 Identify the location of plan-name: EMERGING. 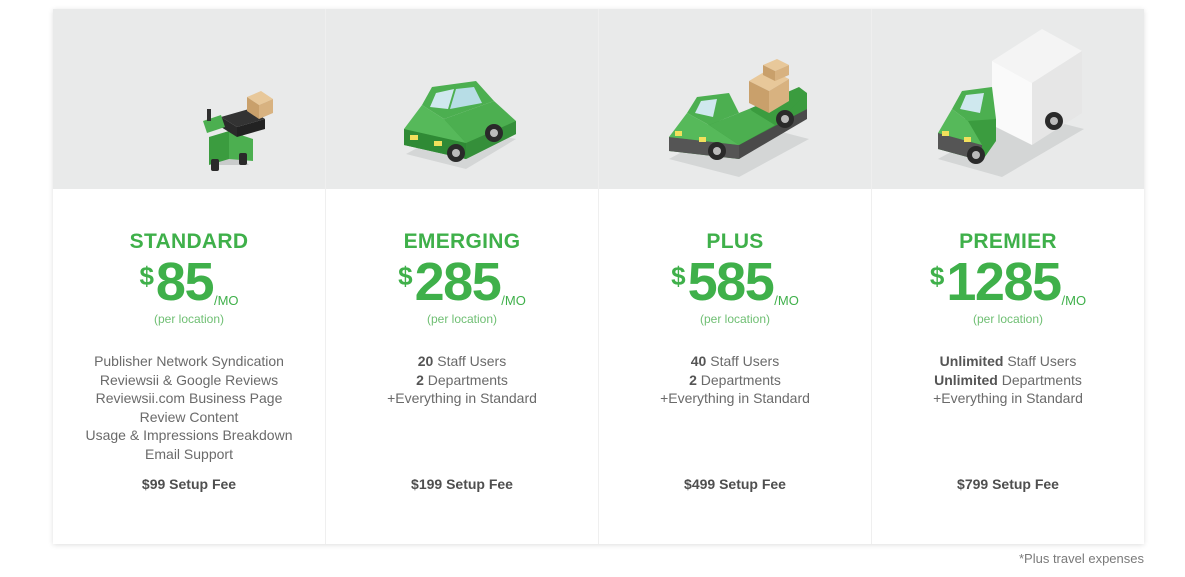
(462, 241).